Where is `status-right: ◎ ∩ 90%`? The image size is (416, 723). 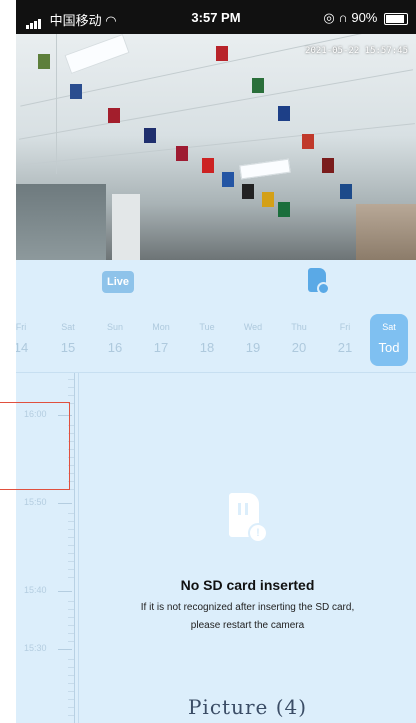
status-right: ◎ ∩ 90% is located at coordinates (365, 18).